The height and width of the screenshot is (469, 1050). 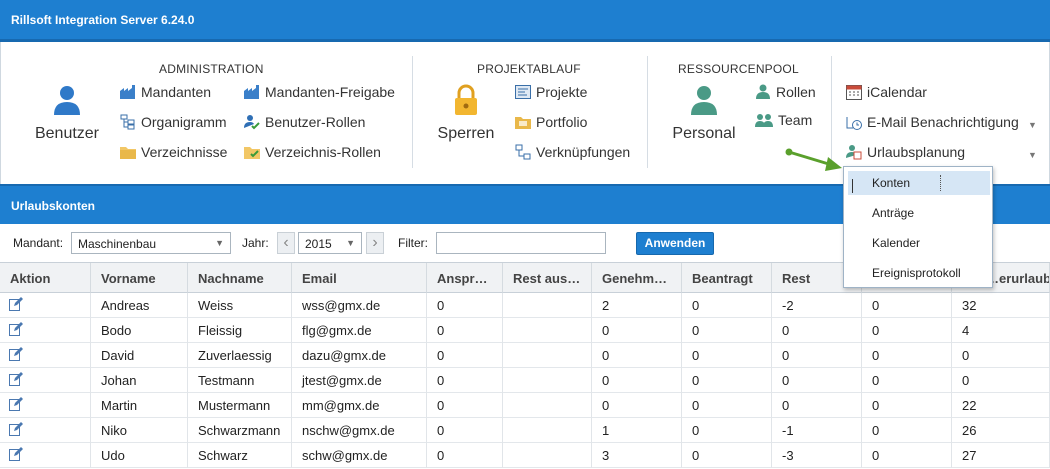 What do you see at coordinates (852, 186) in the screenshot?
I see `text-cursor` at bounding box center [852, 186].